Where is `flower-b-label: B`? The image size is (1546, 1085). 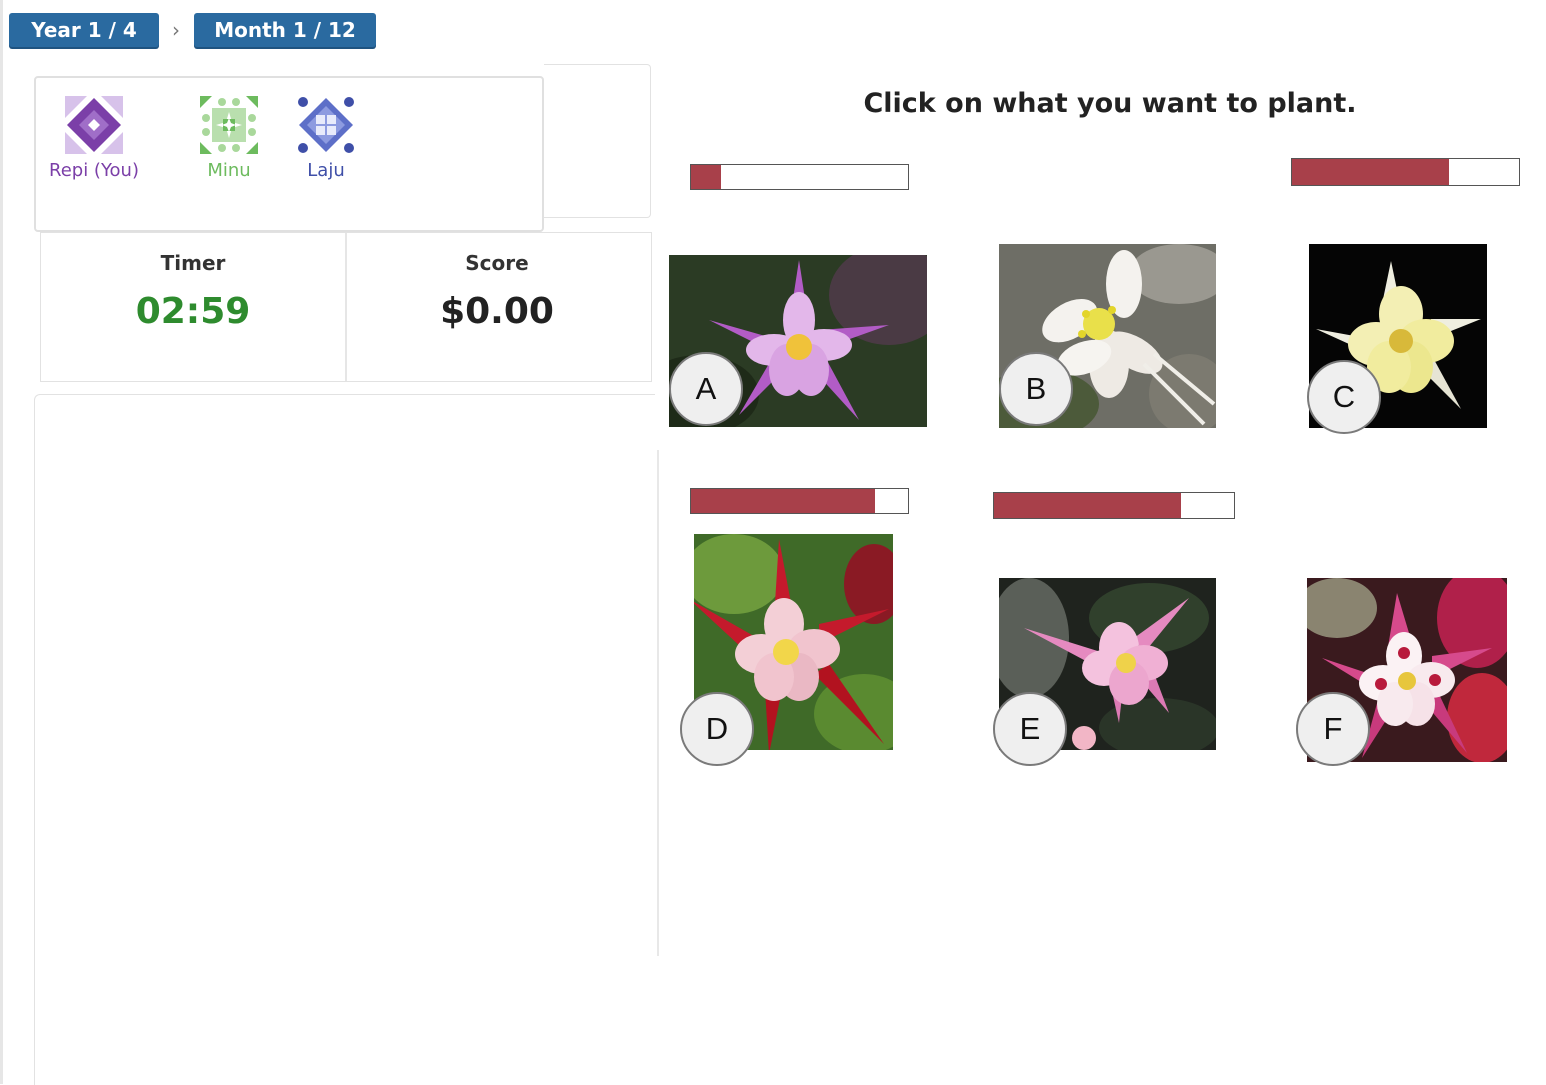 flower-b-label: B is located at coordinates (1036, 389).